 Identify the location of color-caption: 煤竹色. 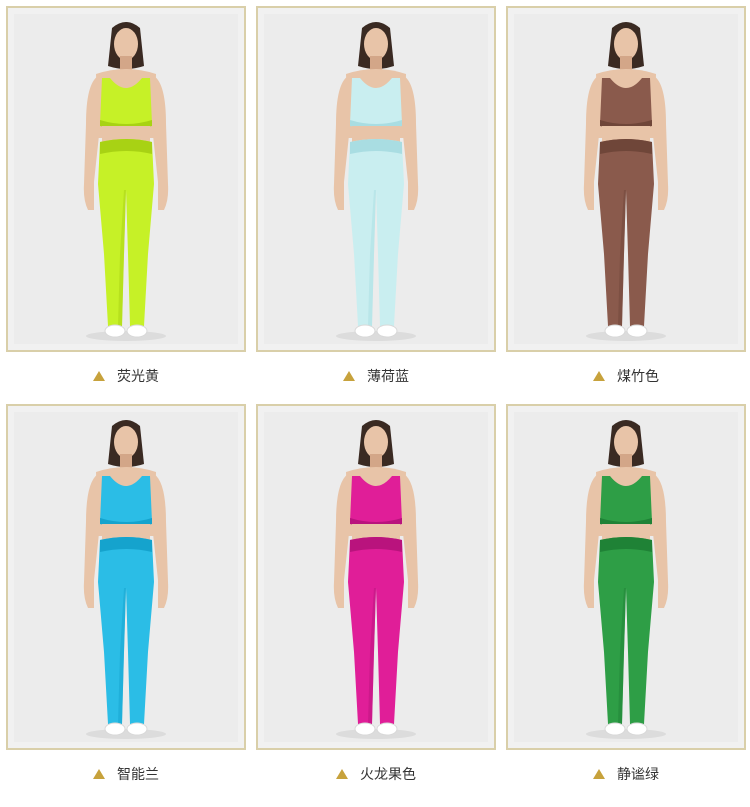
(626, 376).